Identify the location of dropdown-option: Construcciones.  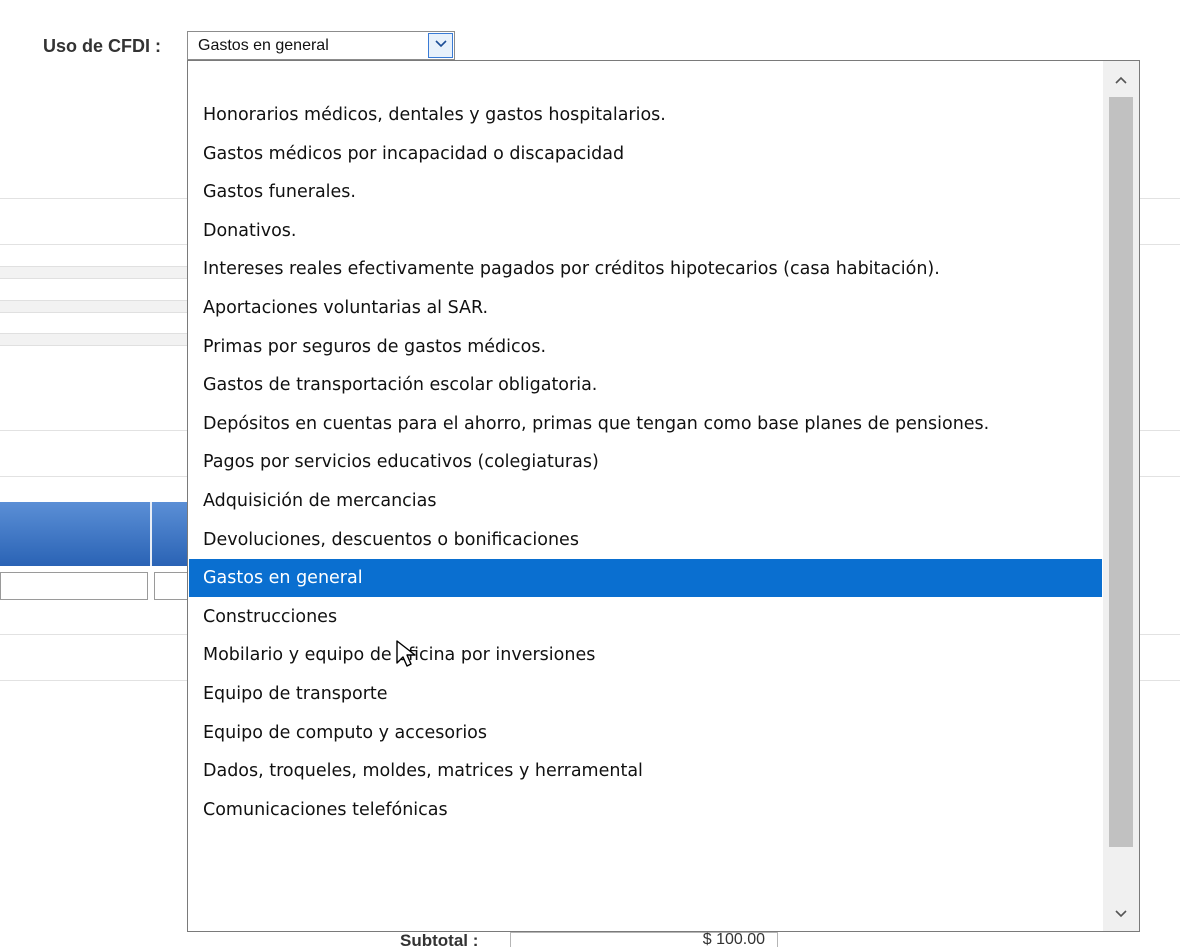
(645, 617).